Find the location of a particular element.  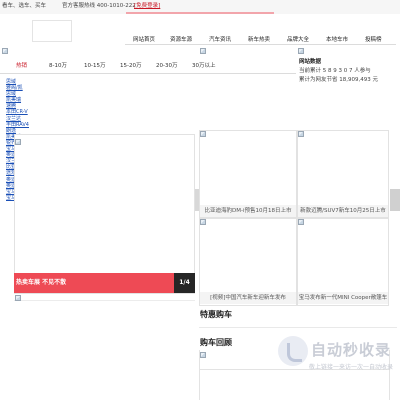

tab-15-20: 15-20万 is located at coordinates (130, 65).